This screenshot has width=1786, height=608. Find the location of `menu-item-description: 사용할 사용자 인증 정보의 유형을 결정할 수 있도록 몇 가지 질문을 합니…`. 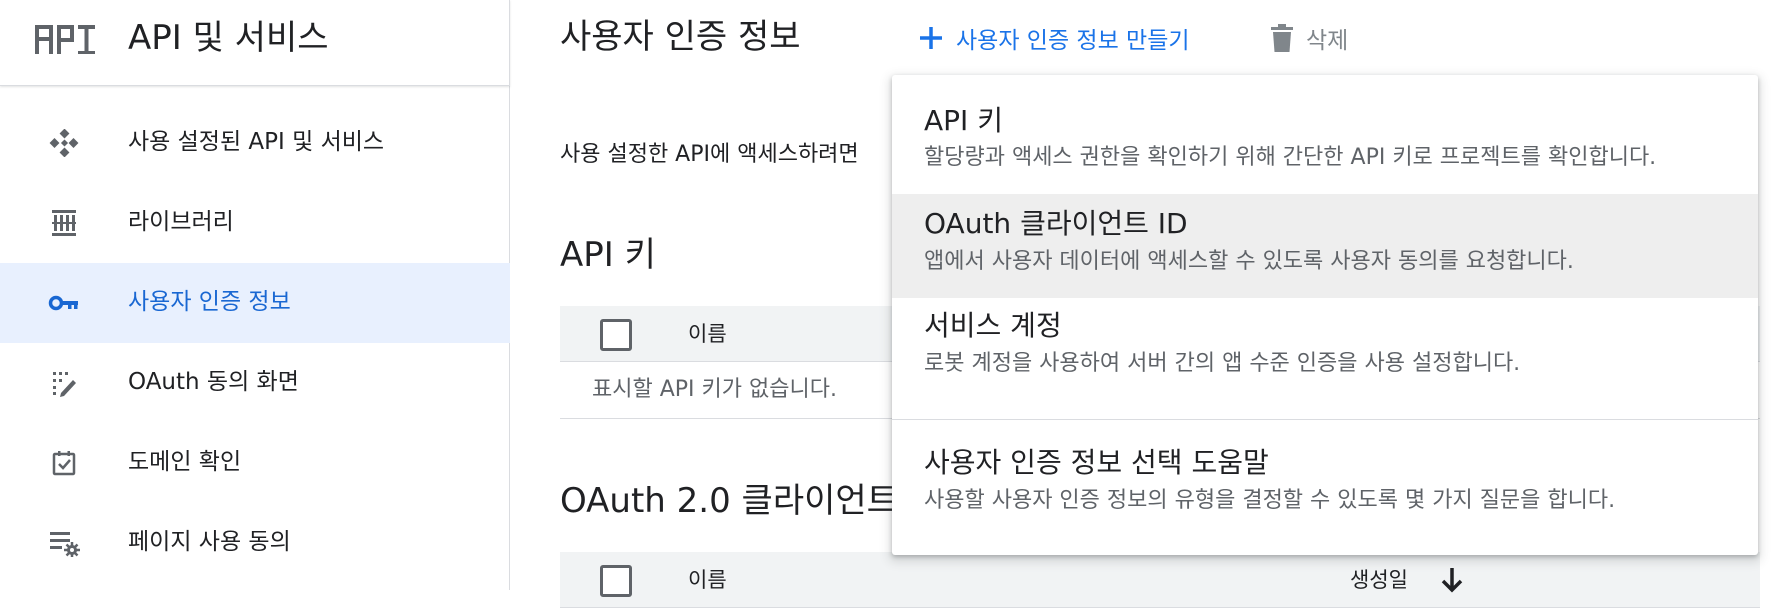

menu-item-description: 사용할 사용자 인증 정보의 유형을 결정할 수 있도록 몇 가지 질문을 합니… is located at coordinates (1270, 500).